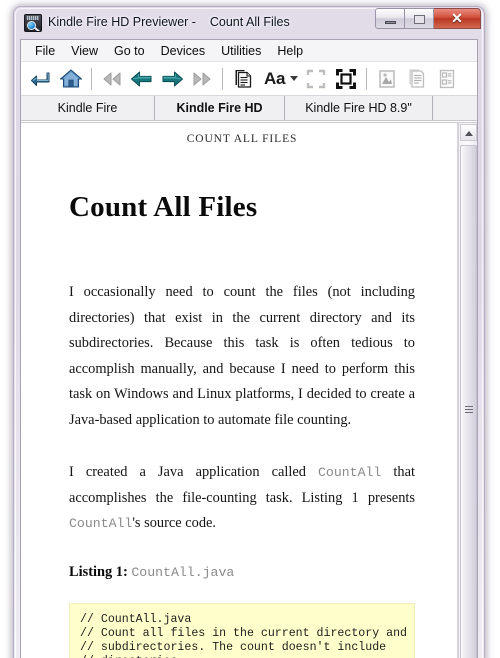 Image resolution: width=500 pixels, height=658 pixels. What do you see at coordinates (88, 108) in the screenshot?
I see `tab-kindle-fire: Kindle Fire` at bounding box center [88, 108].